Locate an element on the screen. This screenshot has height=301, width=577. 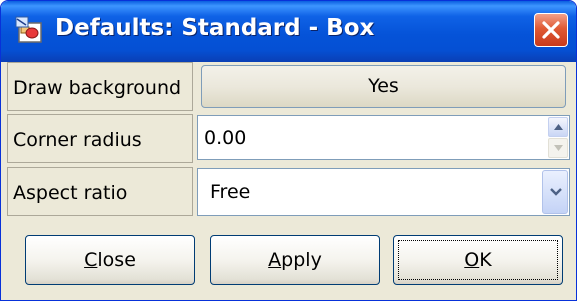
property-label: Aspect ratio is located at coordinates (70, 193).